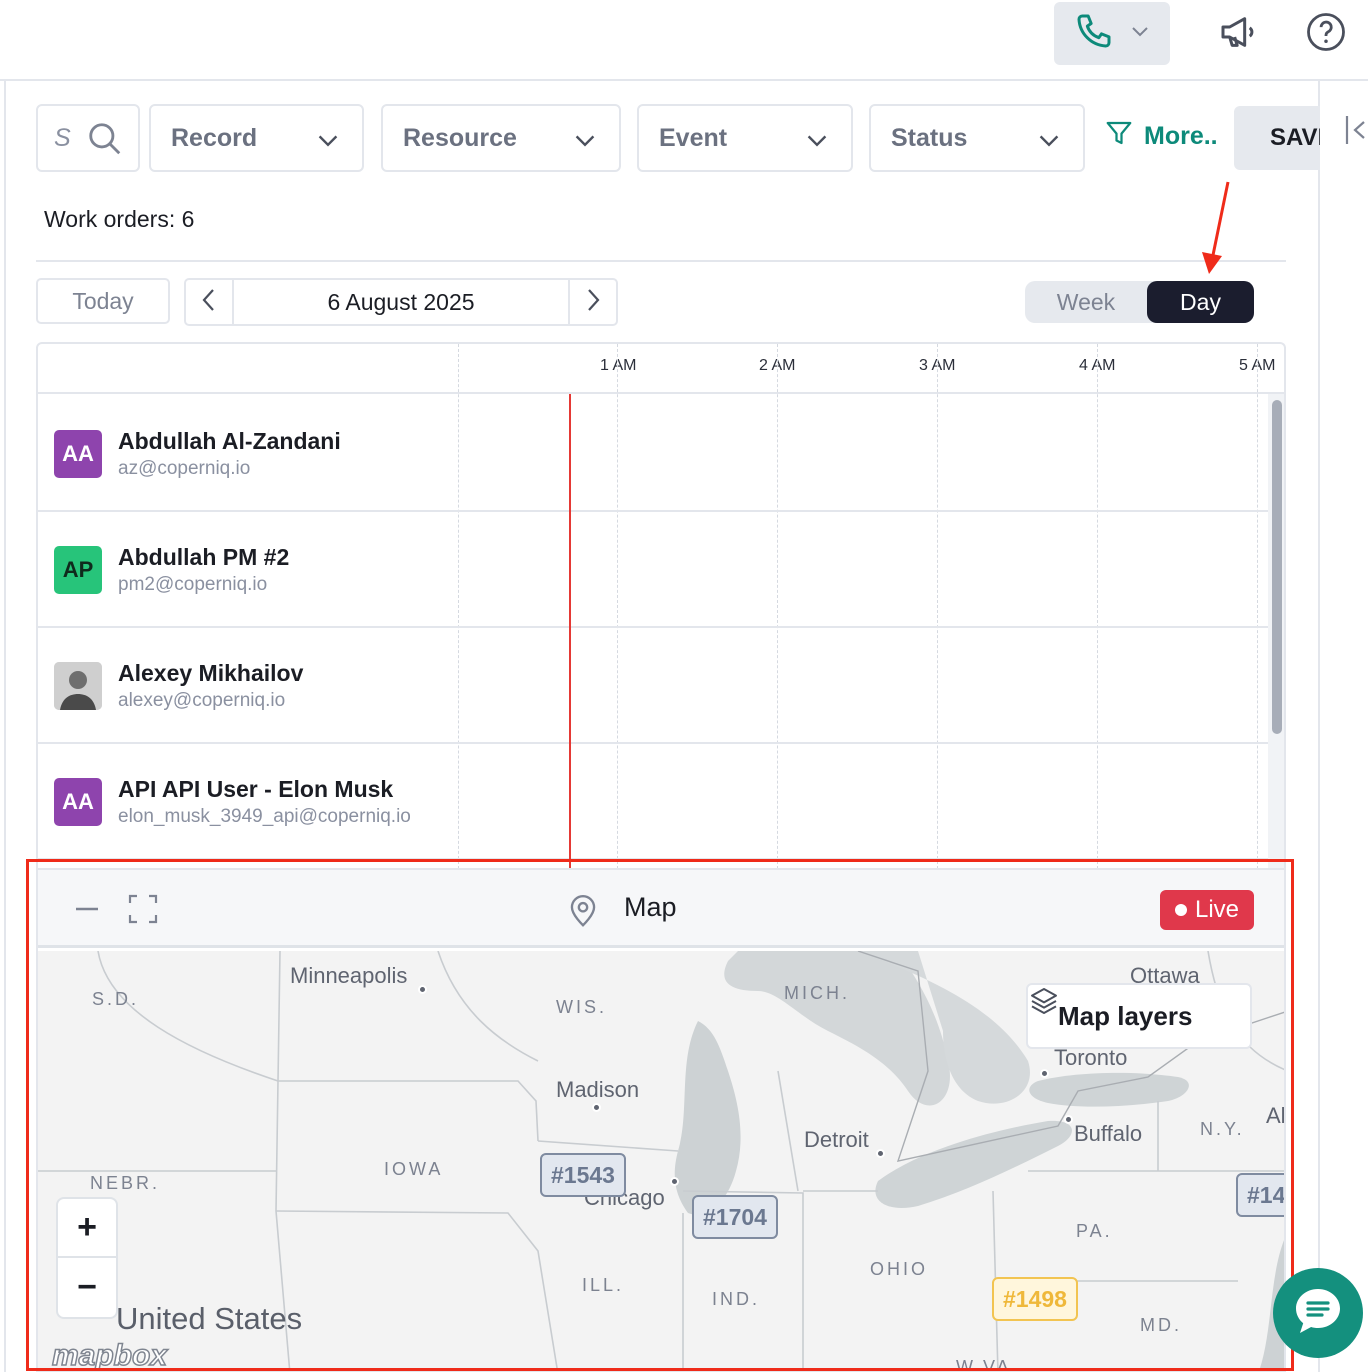 The image size is (1368, 1372). Describe the element at coordinates (1295, 137) in the screenshot. I see `save-button-label: SAVE` at that location.